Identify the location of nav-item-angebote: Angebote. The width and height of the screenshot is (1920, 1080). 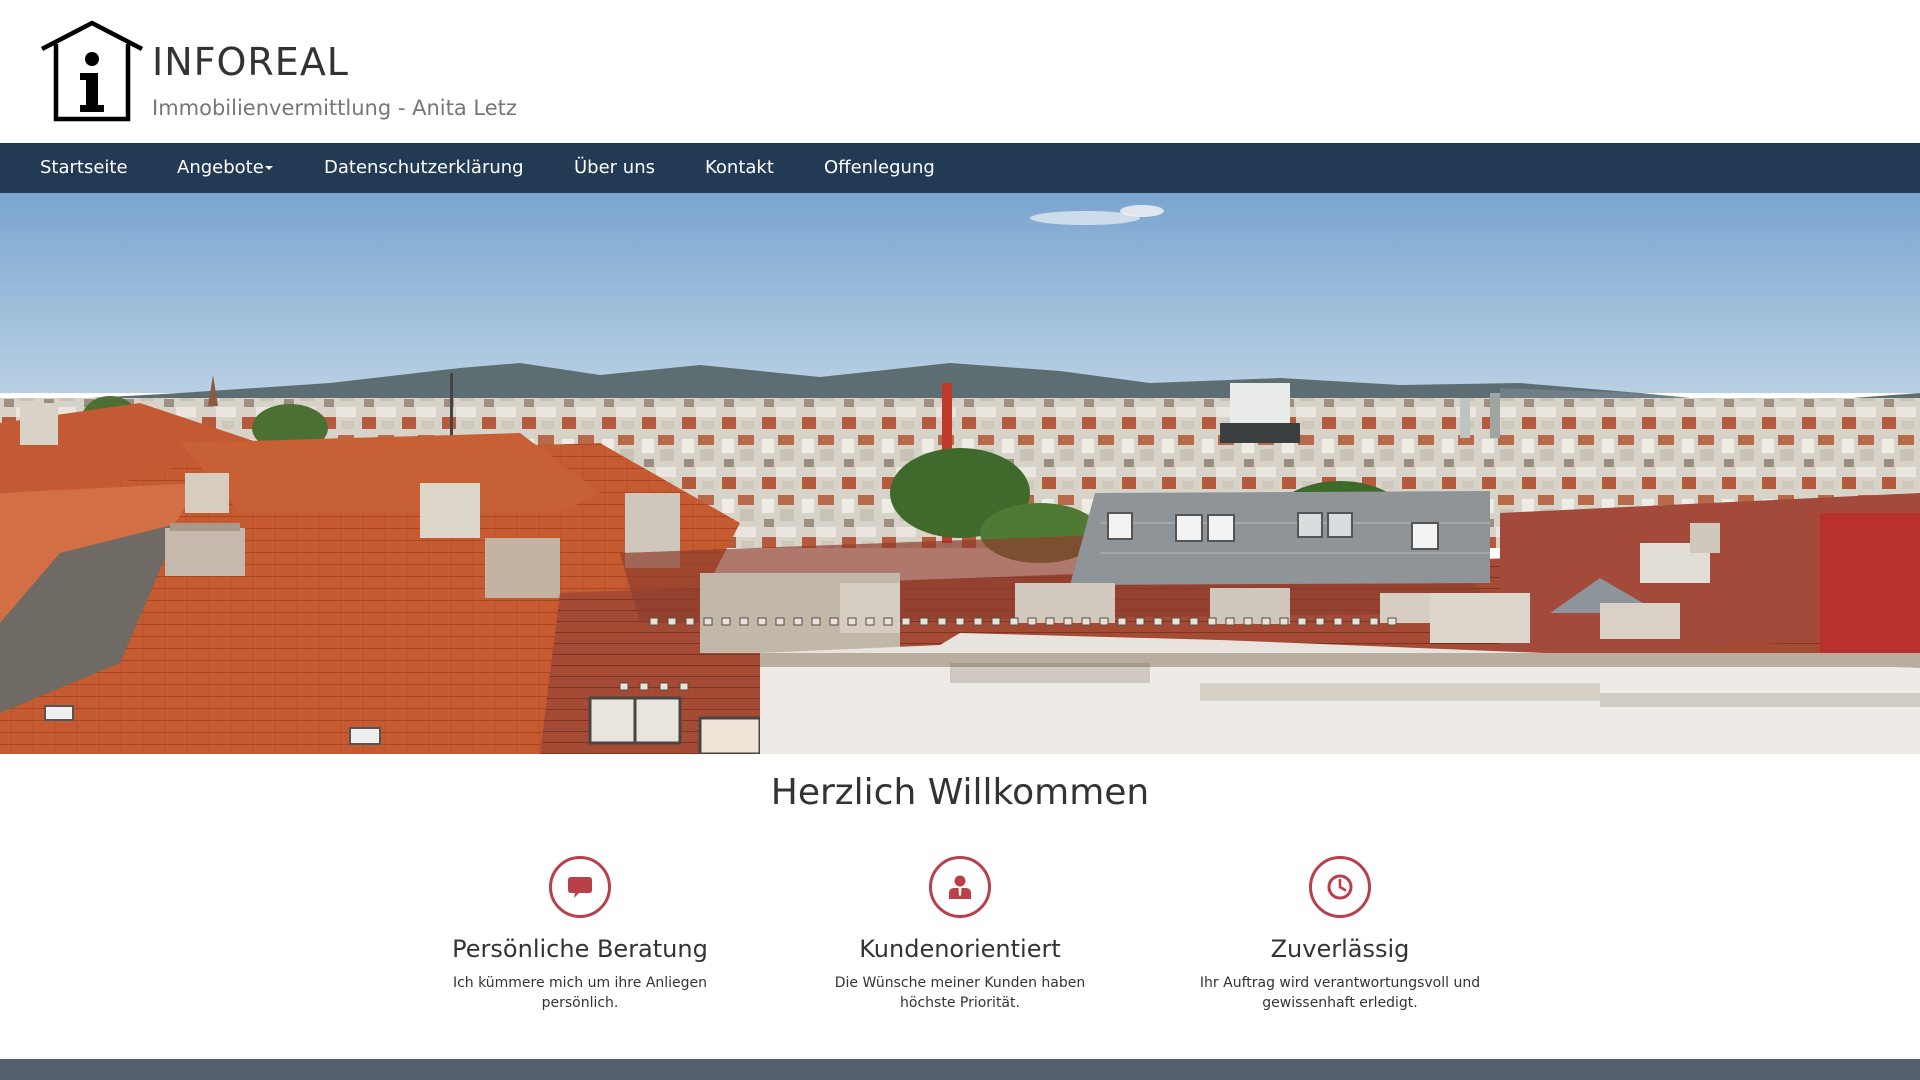
(225, 168).